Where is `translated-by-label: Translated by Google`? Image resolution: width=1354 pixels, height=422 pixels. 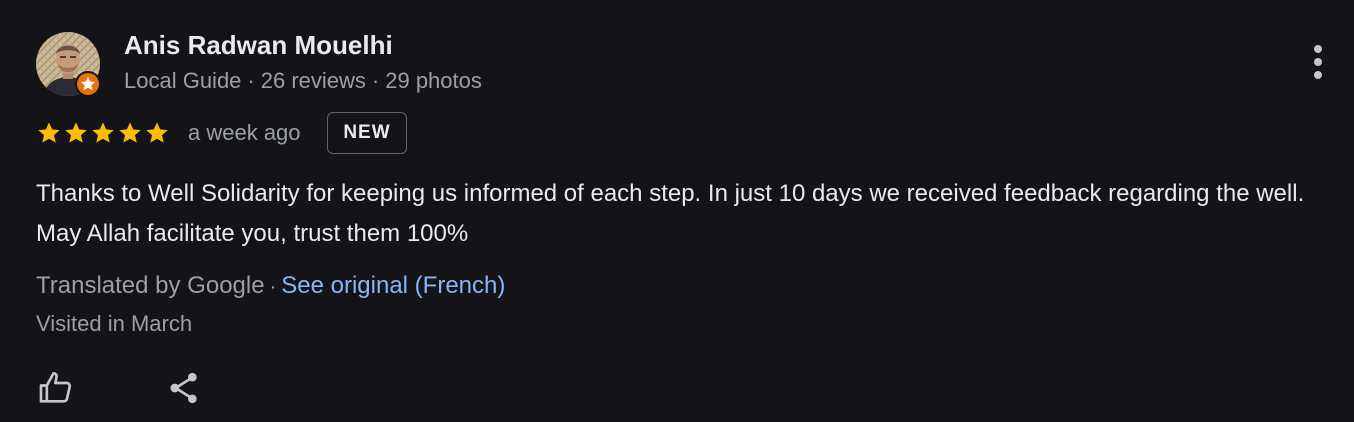
translated-by-label: Translated by Google is located at coordinates (150, 285).